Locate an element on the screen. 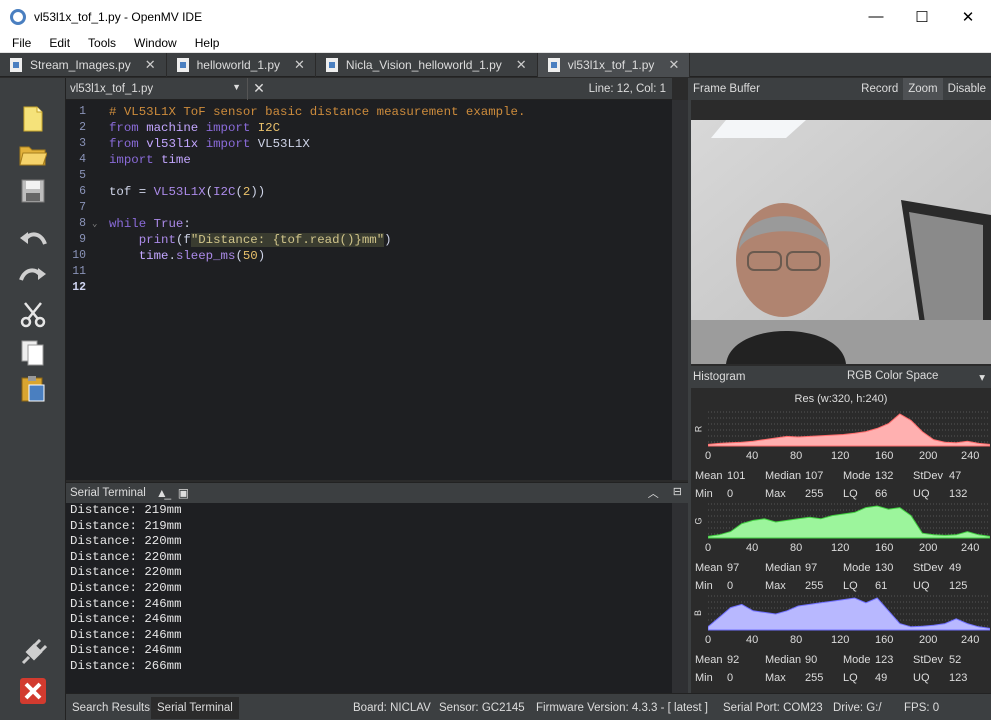 The image size is (991, 720). tab-search-results: Search Results is located at coordinates (111, 708).